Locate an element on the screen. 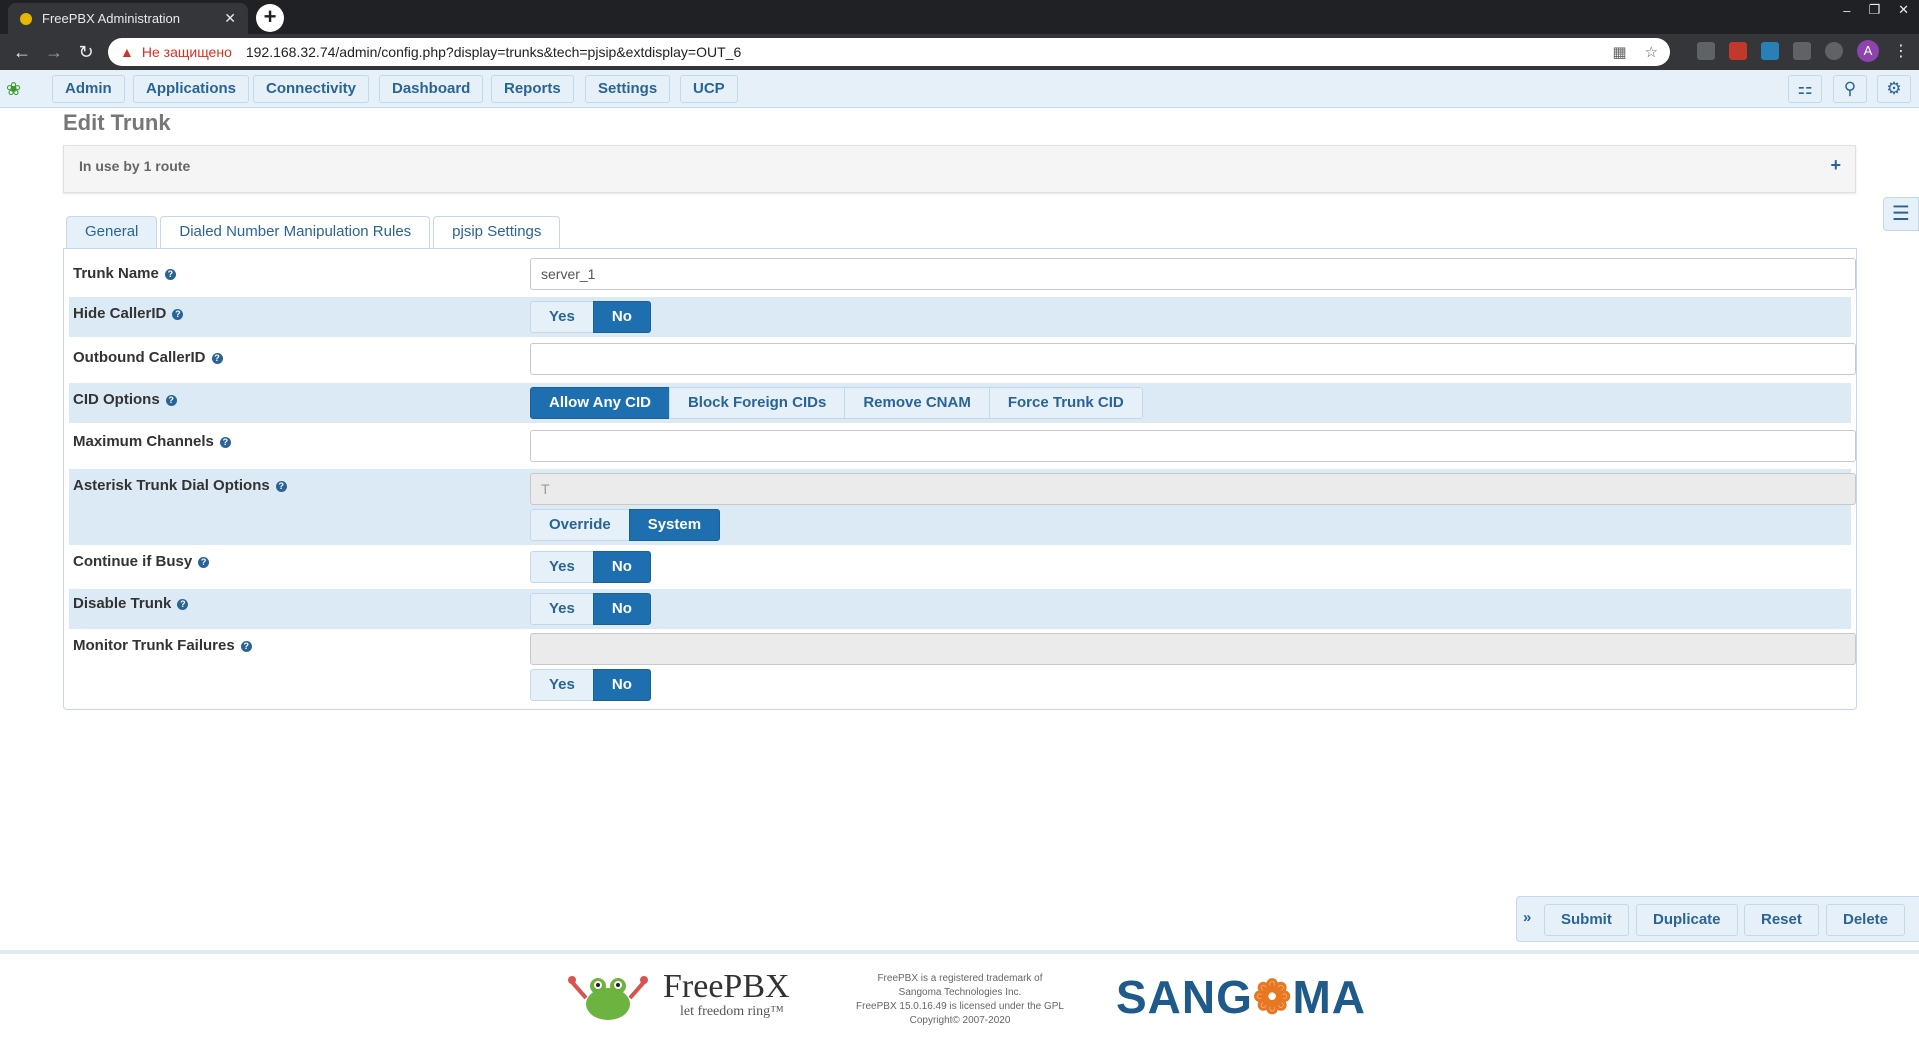  reset-button: Reset is located at coordinates (1781, 920).